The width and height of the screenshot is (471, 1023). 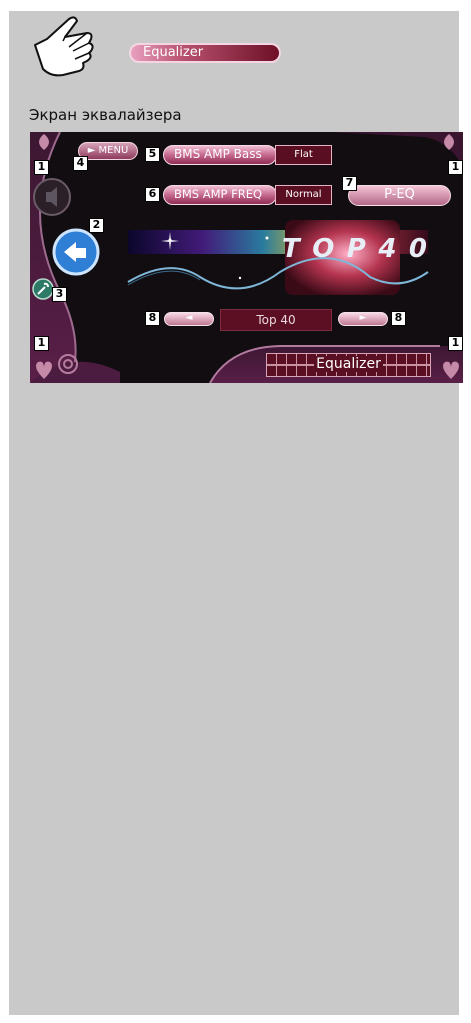 What do you see at coordinates (152, 194) in the screenshot?
I see `callout-6: 6` at bounding box center [152, 194].